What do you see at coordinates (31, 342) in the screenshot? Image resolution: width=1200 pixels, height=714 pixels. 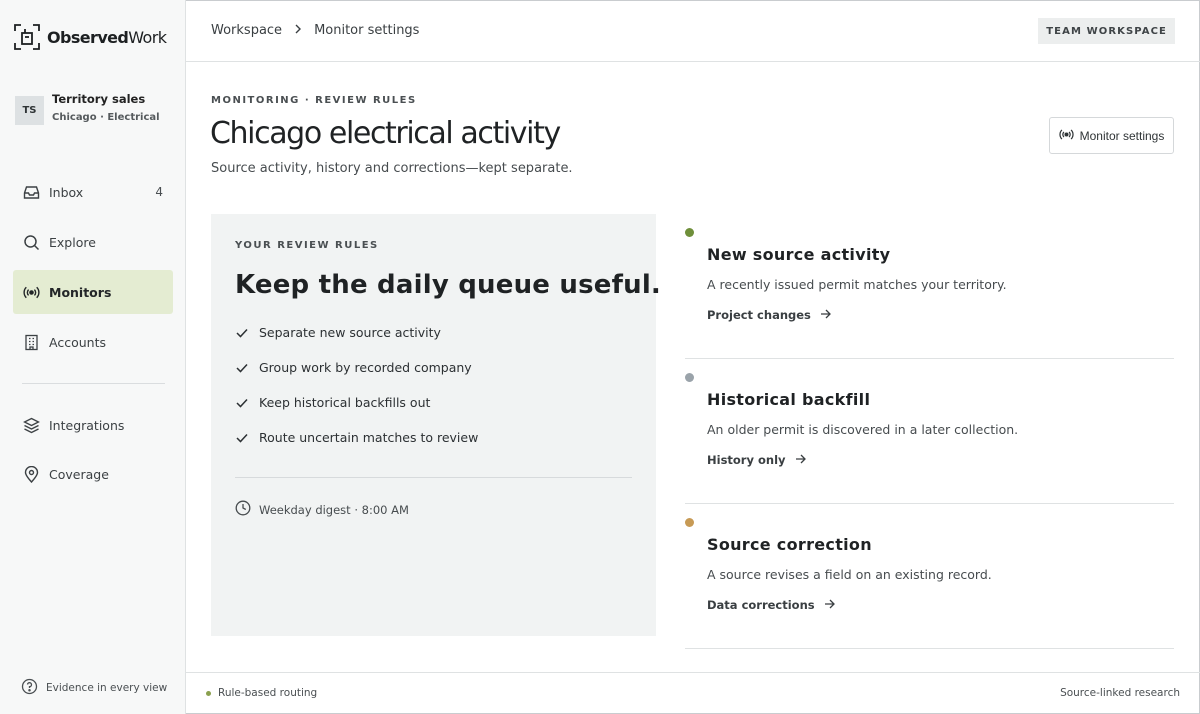 I see `building-icon` at bounding box center [31, 342].